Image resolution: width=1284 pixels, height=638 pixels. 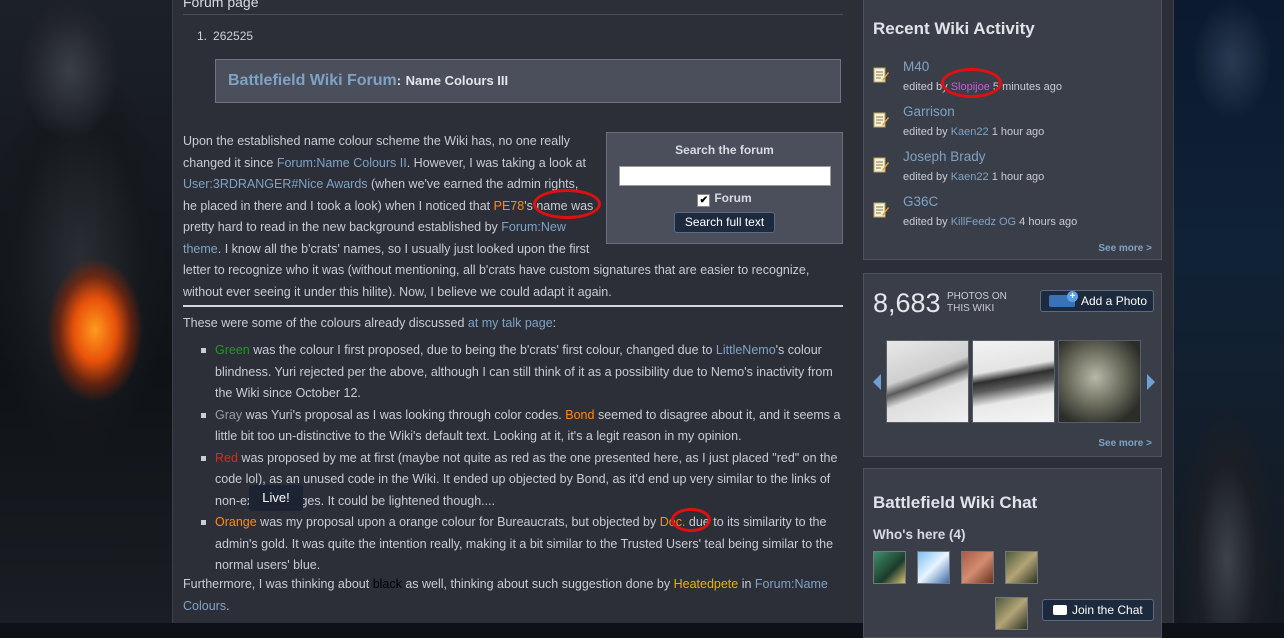 I want to click on forum-checkbox: ✔, so click(x=704, y=200).